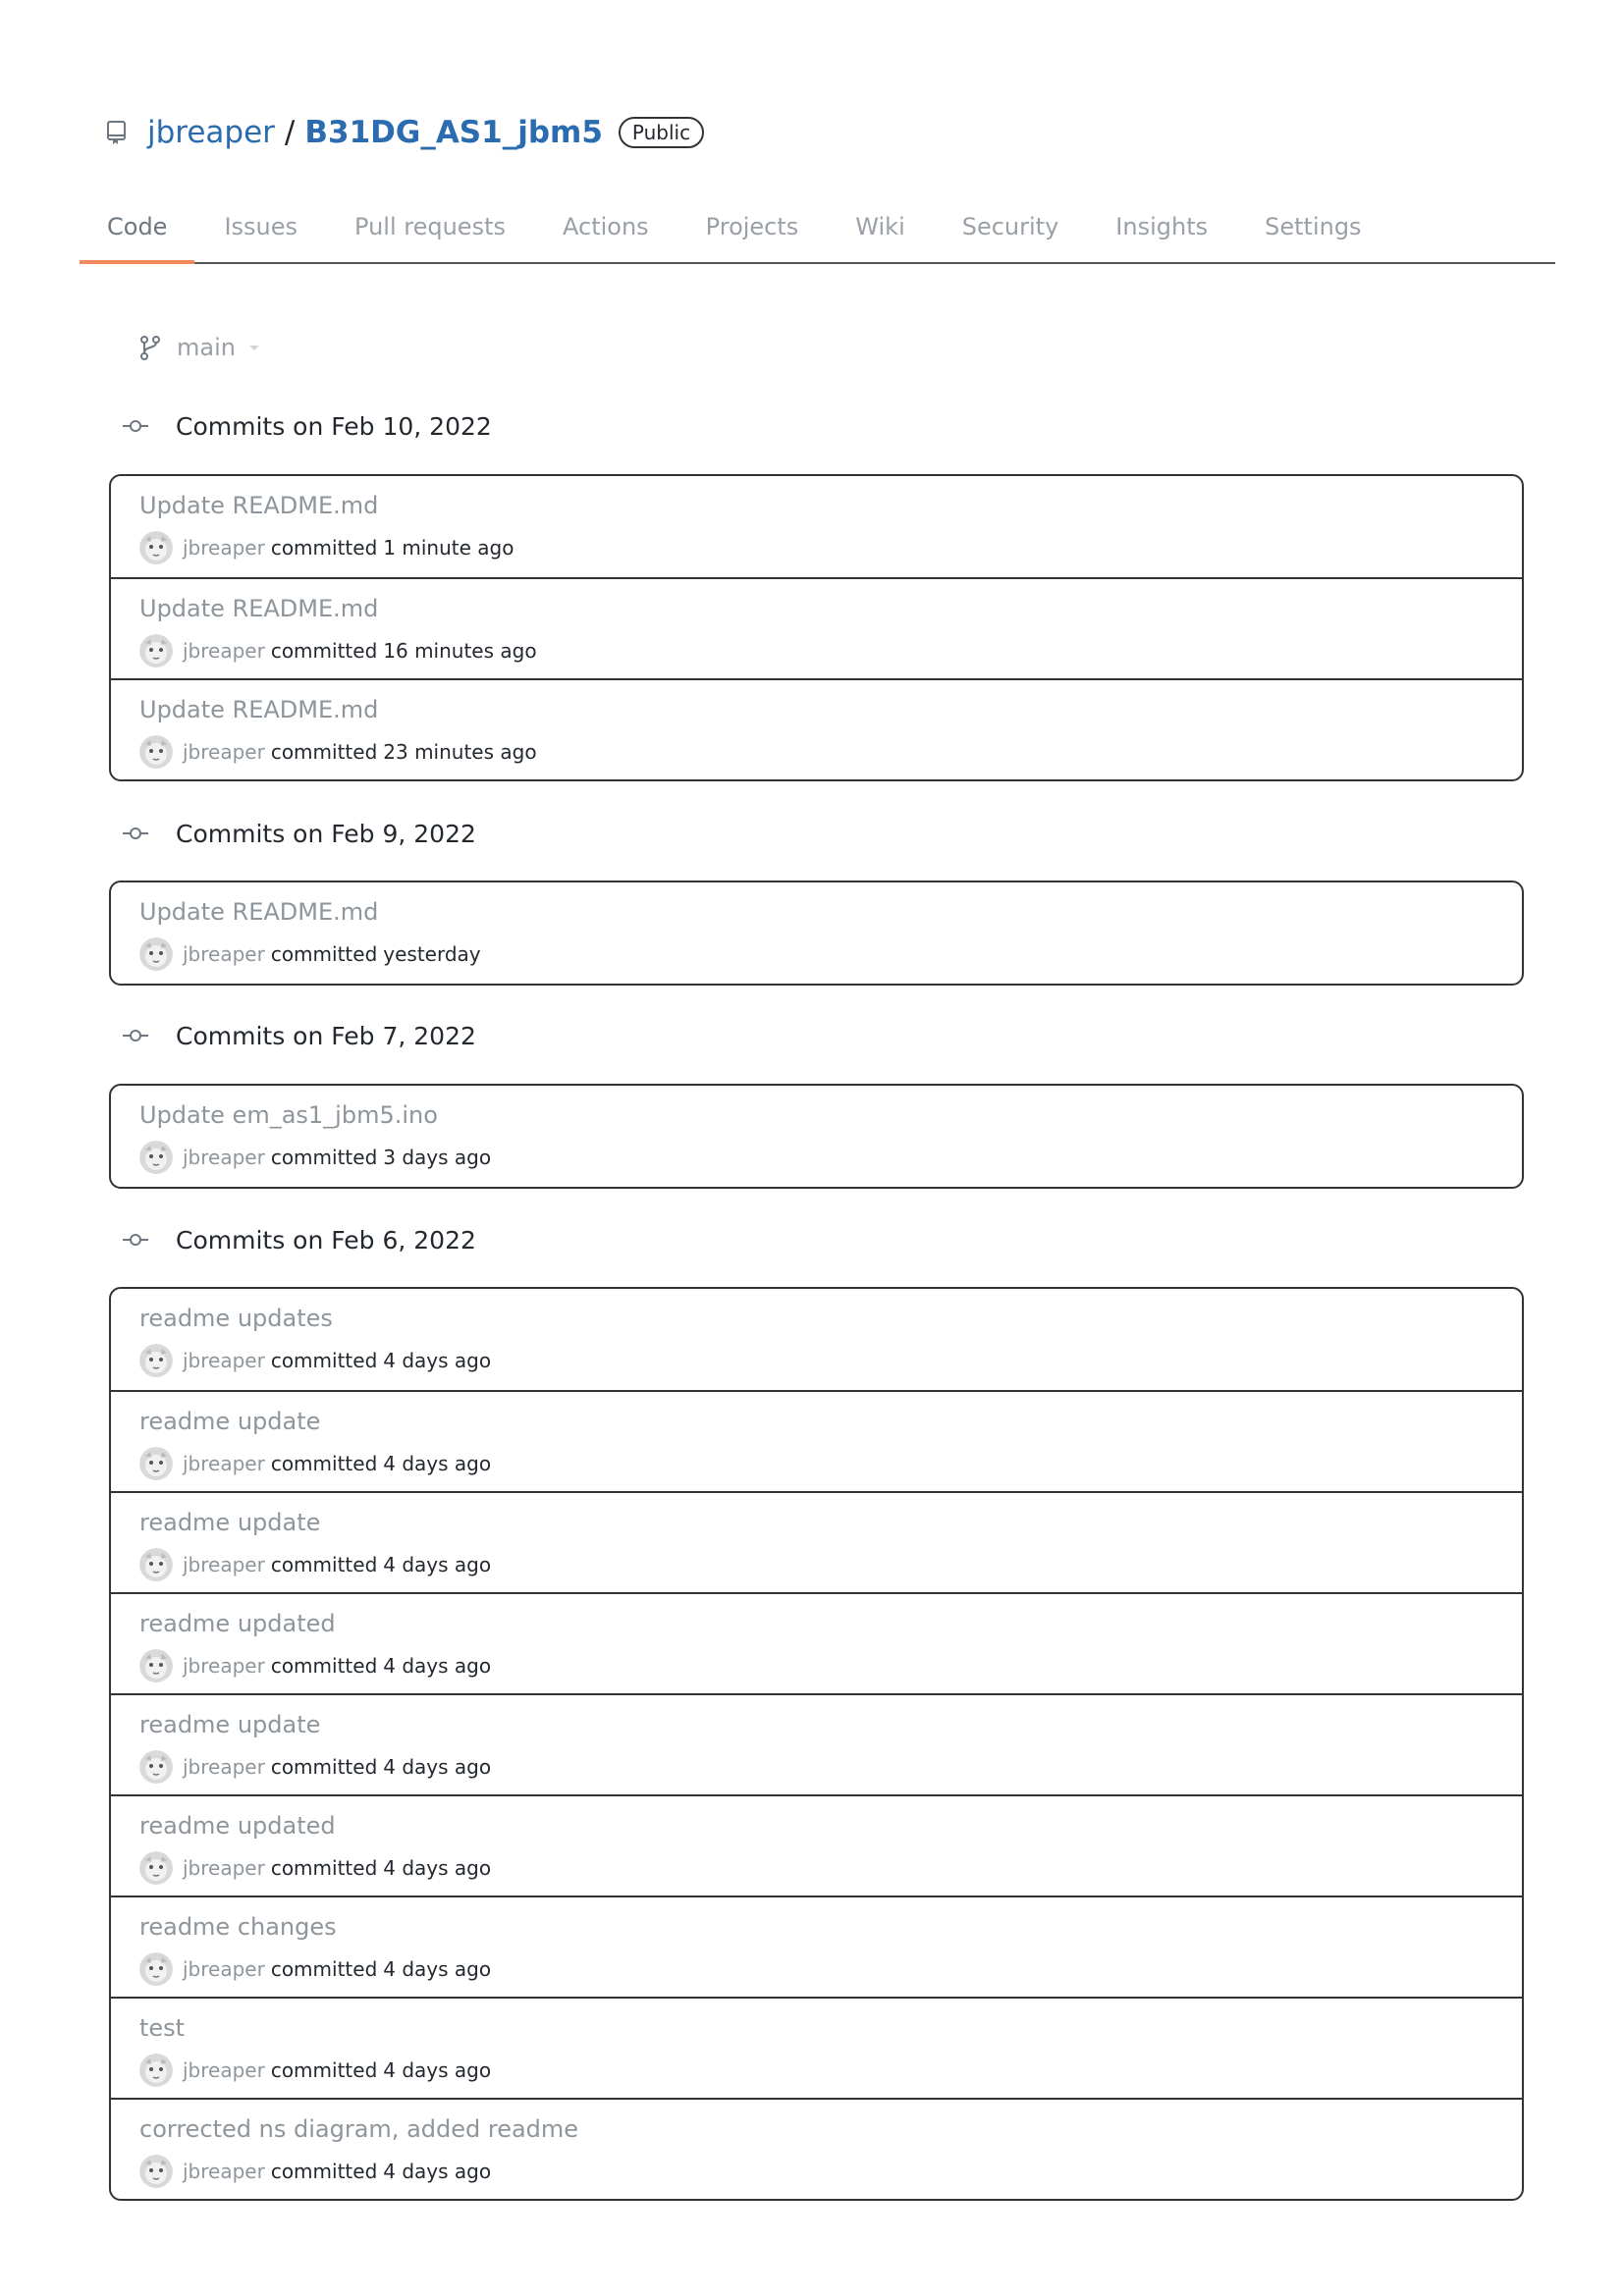 This screenshot has width=1623, height=2296. What do you see at coordinates (326, 547) in the screenshot?
I see `commit-meta: jbreaper committed 1 minute ago` at bounding box center [326, 547].